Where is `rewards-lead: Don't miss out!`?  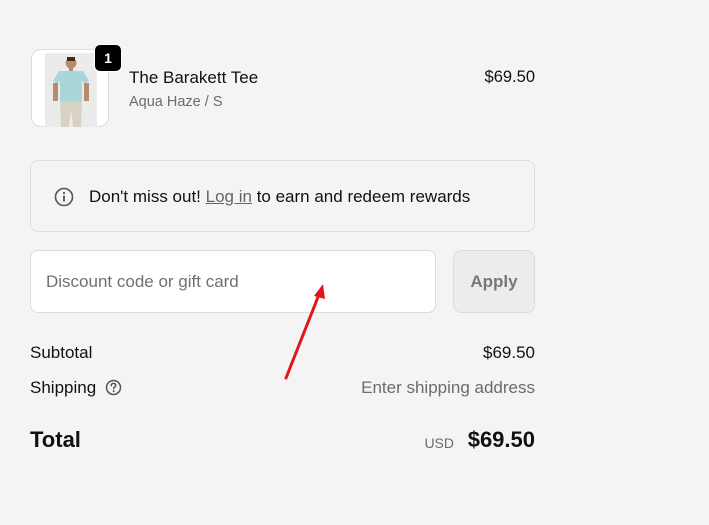
rewards-lead: Don't miss out! is located at coordinates (145, 196).